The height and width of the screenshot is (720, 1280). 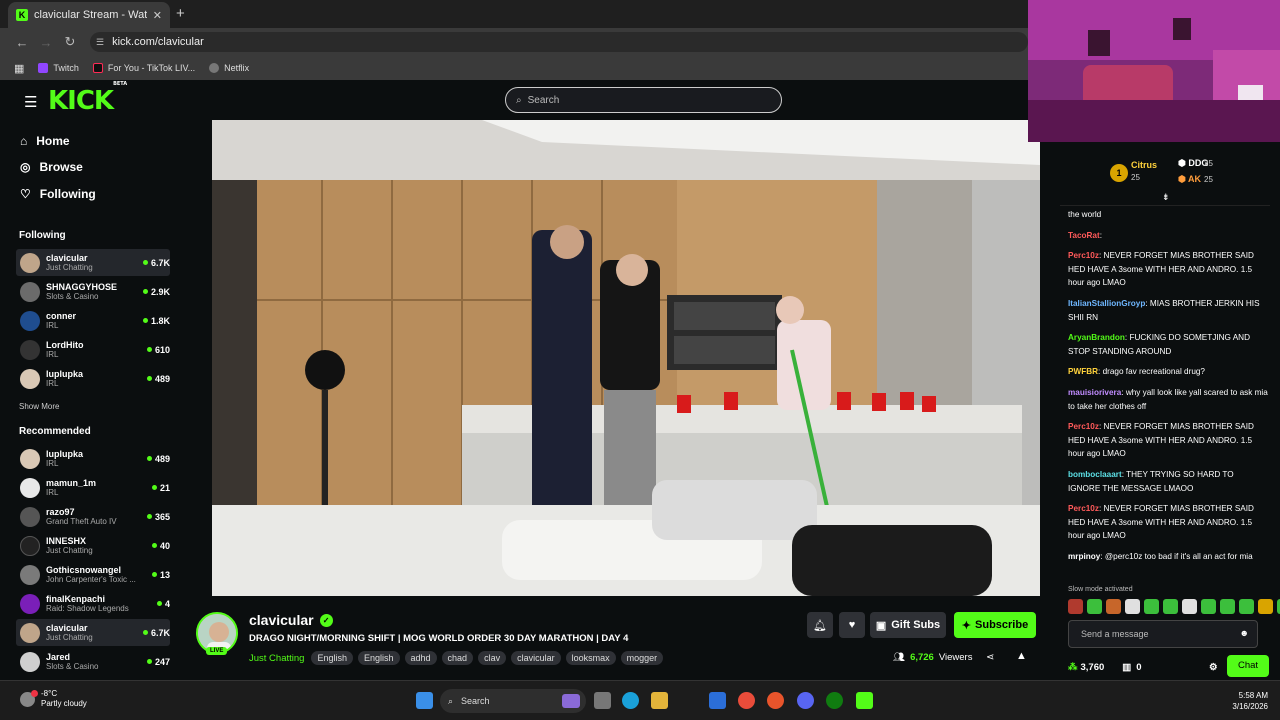 I want to click on channel-name: luplupka, so click(x=65, y=454).